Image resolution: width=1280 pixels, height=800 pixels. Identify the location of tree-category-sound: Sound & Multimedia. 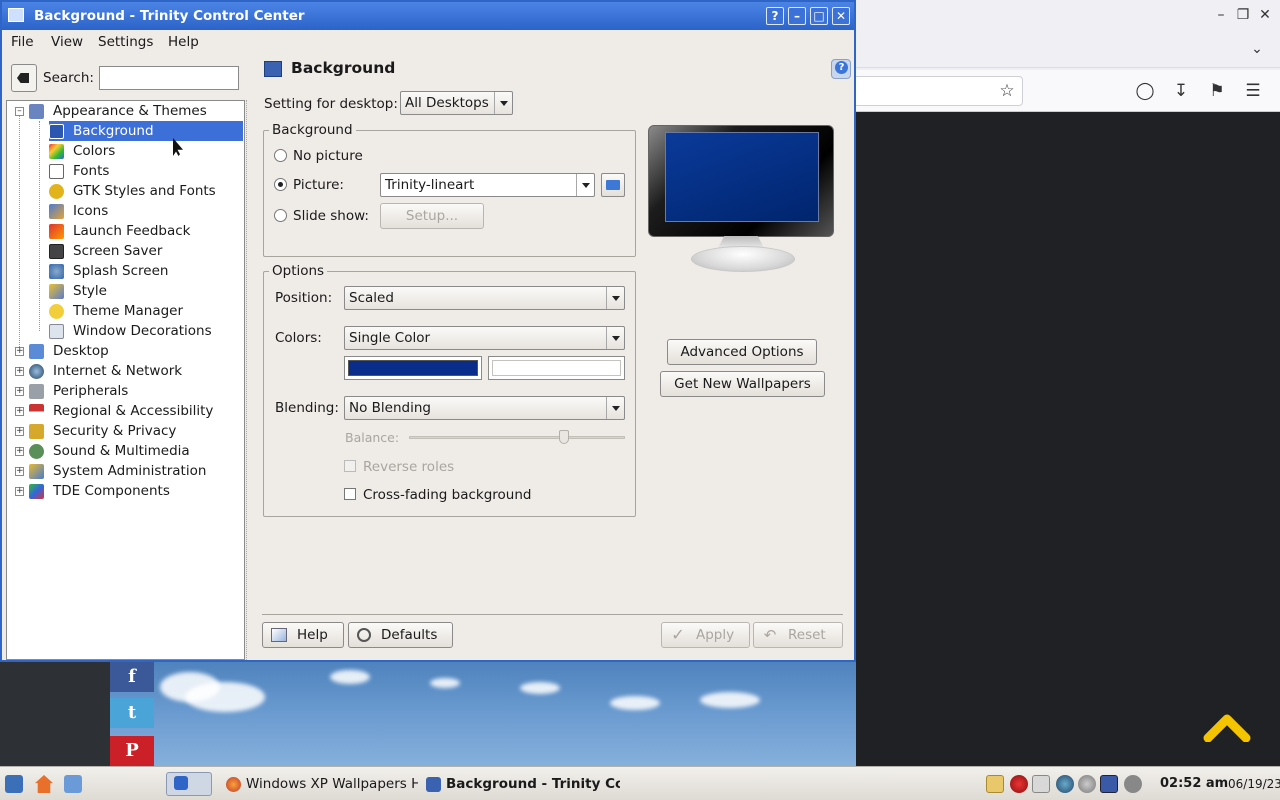
(134, 451).